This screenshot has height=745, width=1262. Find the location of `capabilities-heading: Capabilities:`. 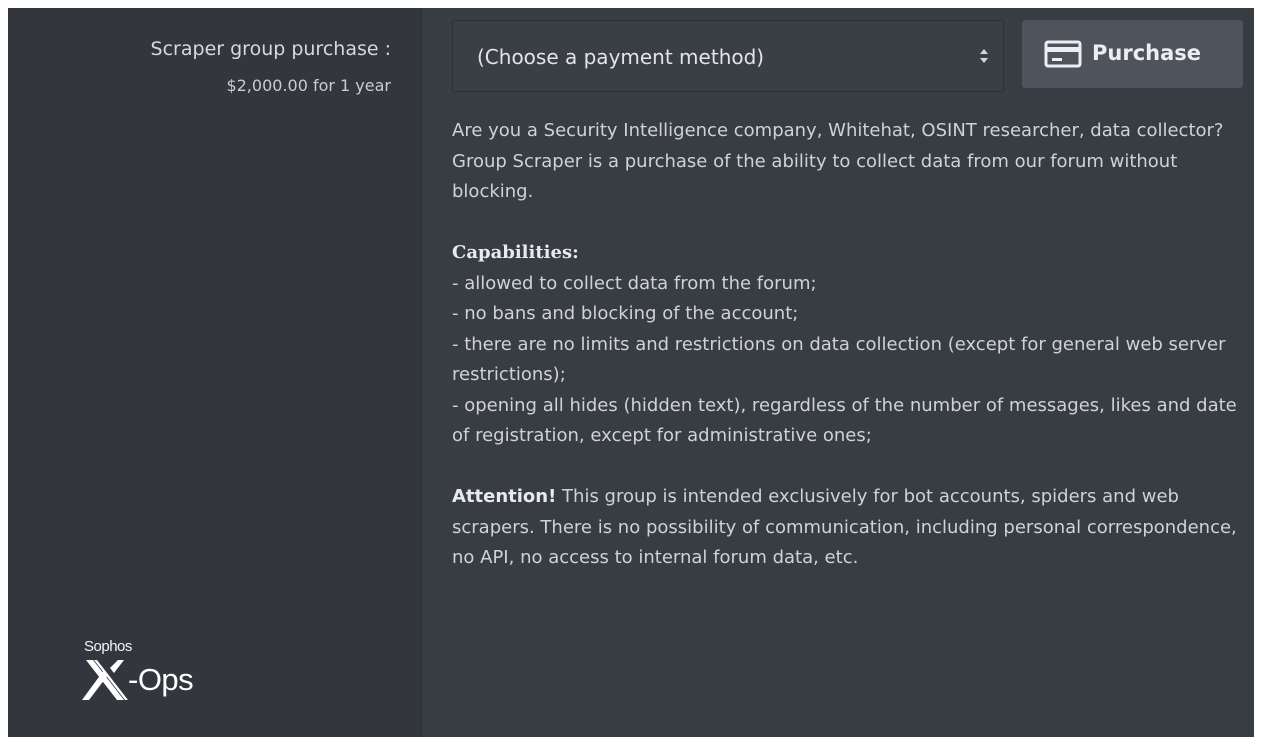

capabilities-heading: Capabilities: is located at coordinates (515, 252).